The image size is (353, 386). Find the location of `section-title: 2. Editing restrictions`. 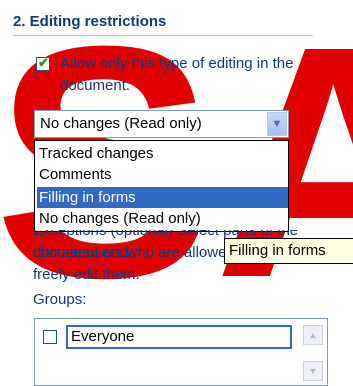

section-title: 2. Editing restrictions is located at coordinates (90, 21).